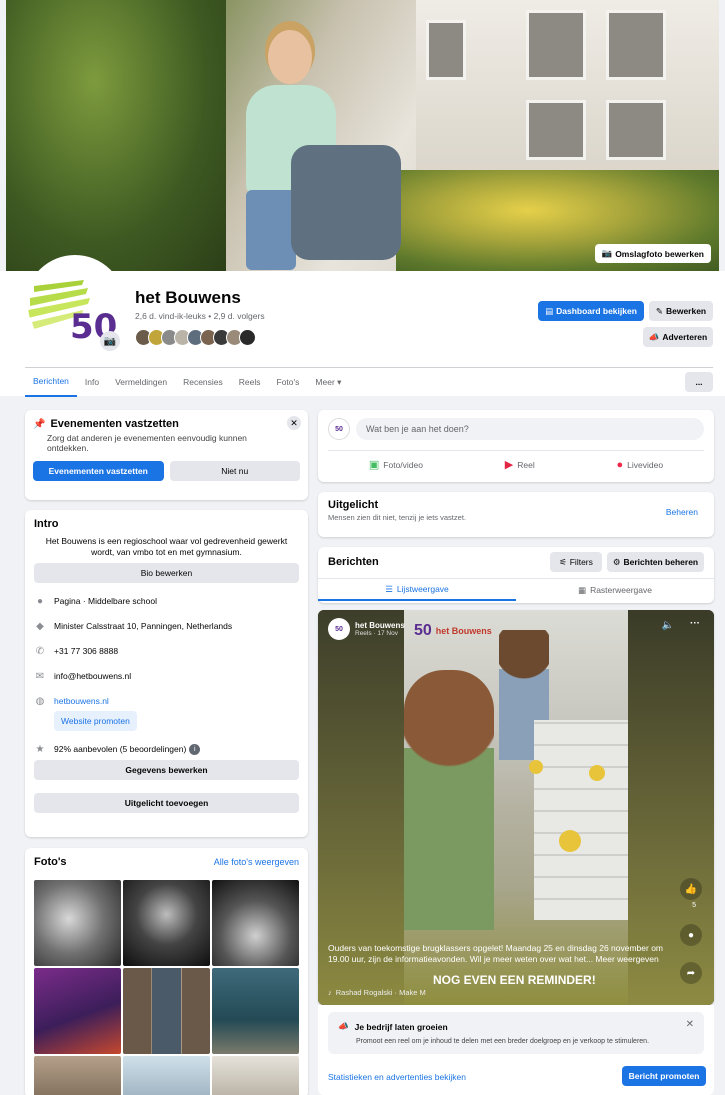  What do you see at coordinates (509, 465) in the screenshot?
I see `reel-icon: ▶` at bounding box center [509, 465].